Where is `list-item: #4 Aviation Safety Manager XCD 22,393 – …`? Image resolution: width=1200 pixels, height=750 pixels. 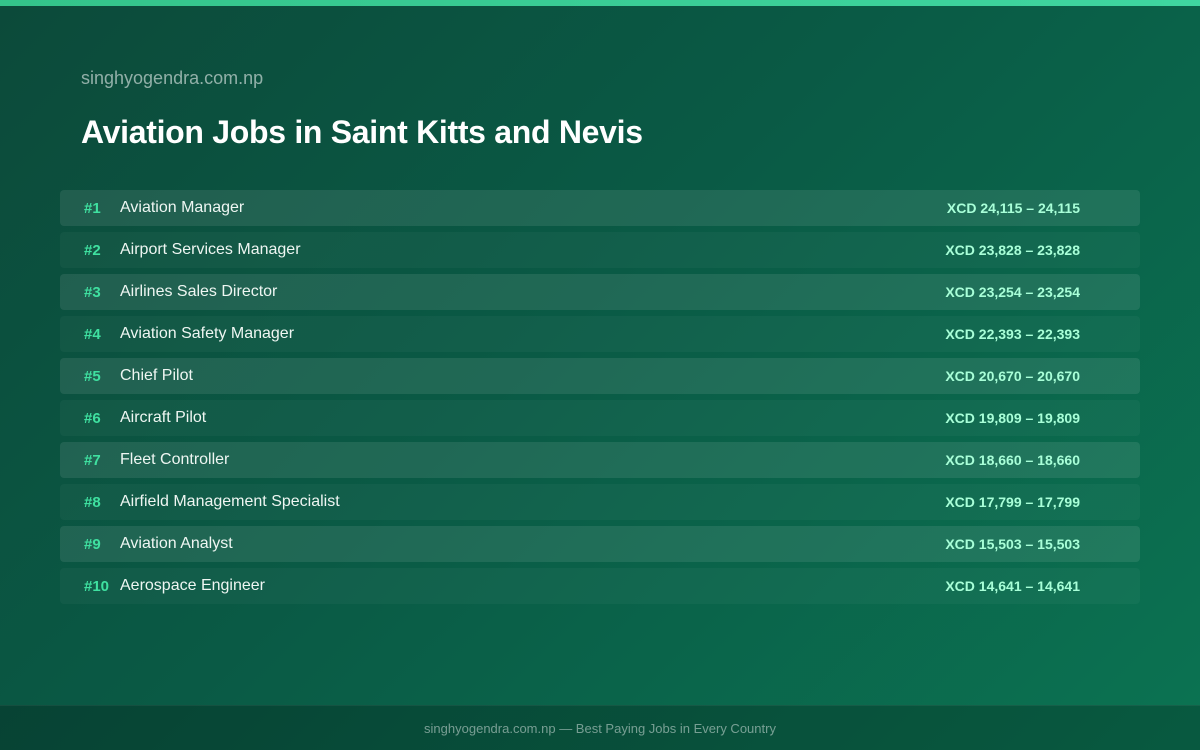 list-item: #4 Aviation Safety Manager XCD 22,393 – … is located at coordinates (600, 334).